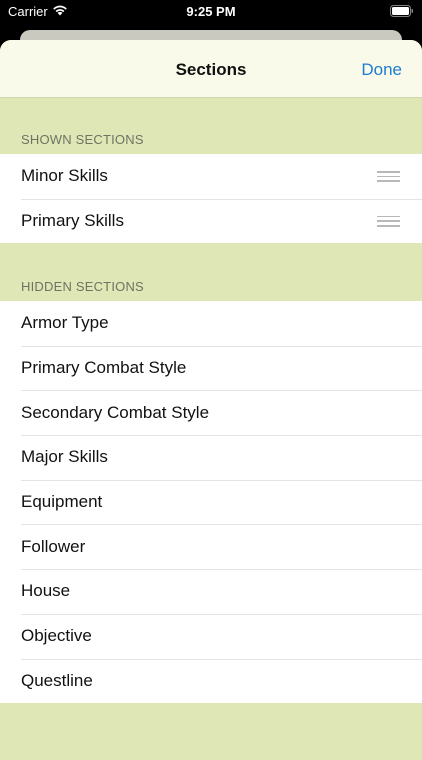 This screenshot has width=422, height=760. What do you see at coordinates (211, 221) in the screenshot?
I see `list-item: Primary Skills` at bounding box center [211, 221].